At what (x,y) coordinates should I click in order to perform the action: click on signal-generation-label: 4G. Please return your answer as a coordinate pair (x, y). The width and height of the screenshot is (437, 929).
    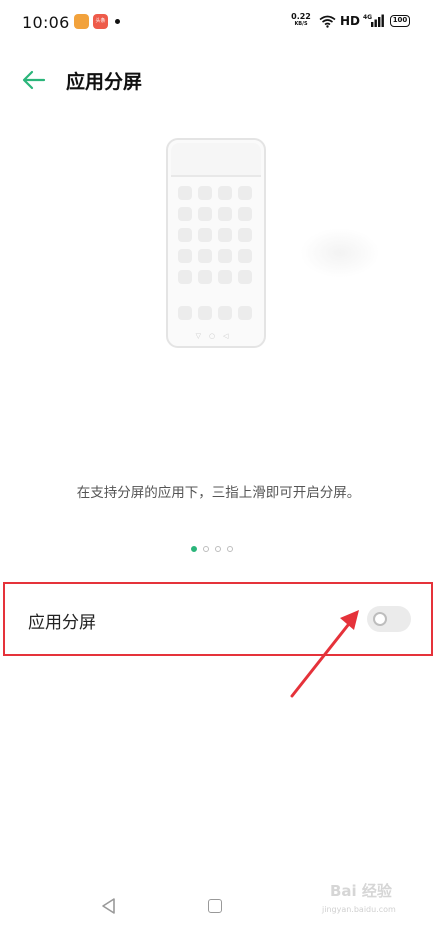
    Looking at the image, I should click on (367, 17).